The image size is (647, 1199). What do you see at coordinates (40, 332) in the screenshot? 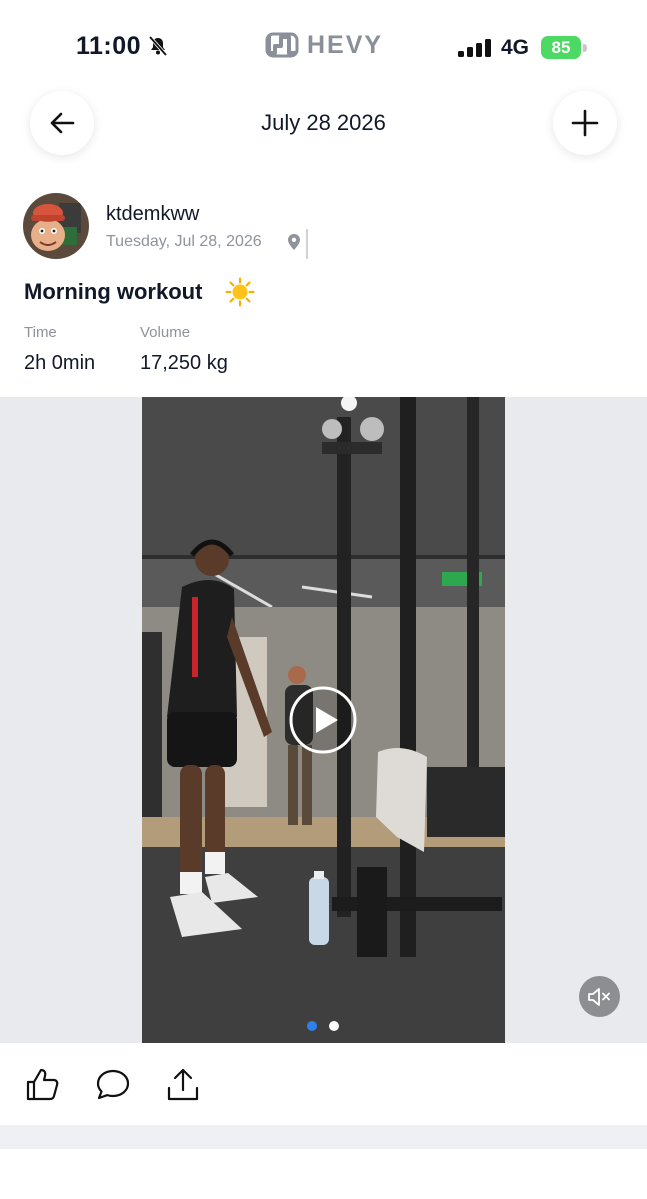
I see `stat-time-label: Time` at bounding box center [40, 332].